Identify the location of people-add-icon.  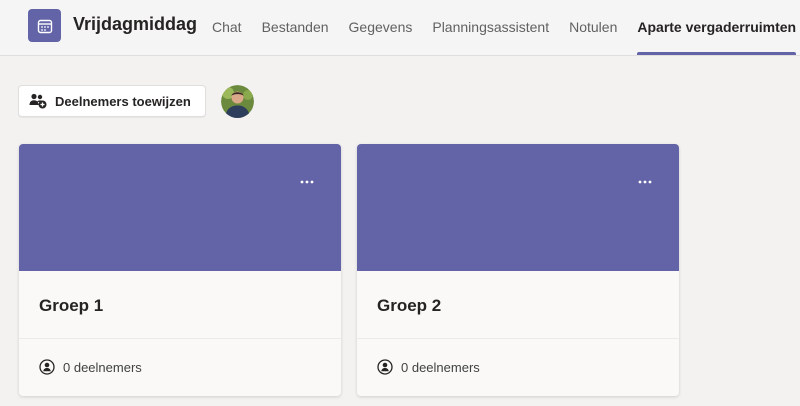
(38, 101).